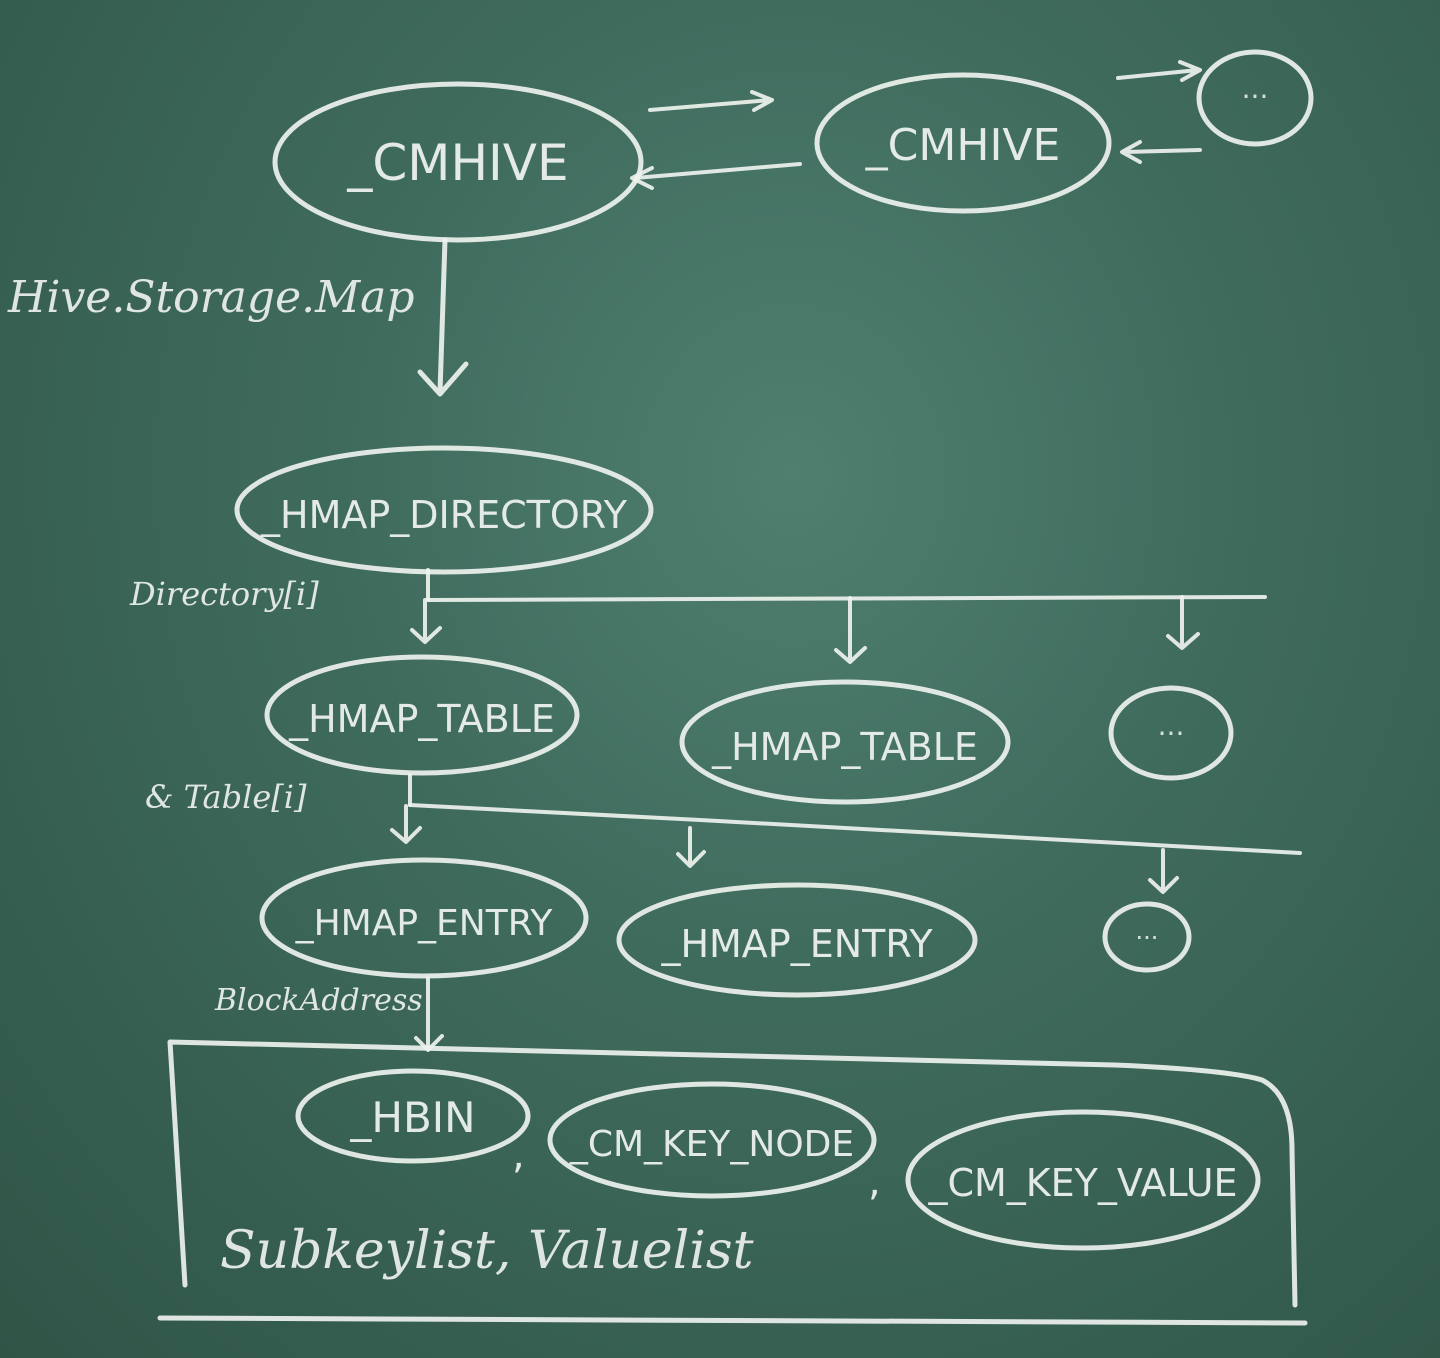 The height and width of the screenshot is (1358, 1440). What do you see at coordinates (226, 797) in the screenshot?
I see `table-index-label: & Table[i]` at bounding box center [226, 797].